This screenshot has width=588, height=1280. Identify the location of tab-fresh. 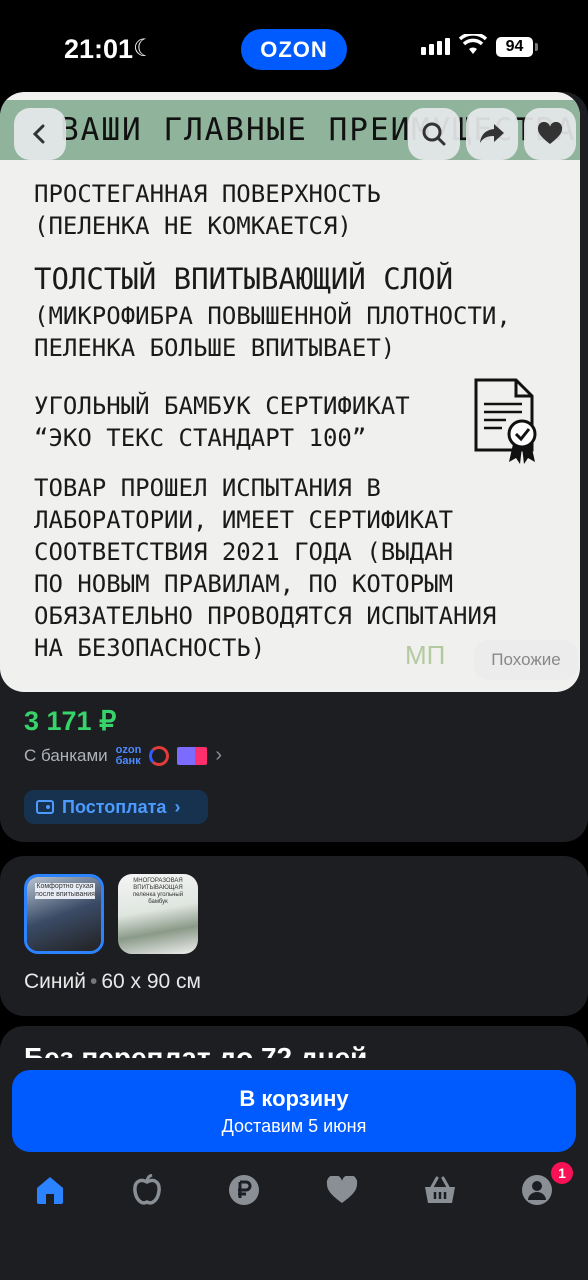
(147, 1190).